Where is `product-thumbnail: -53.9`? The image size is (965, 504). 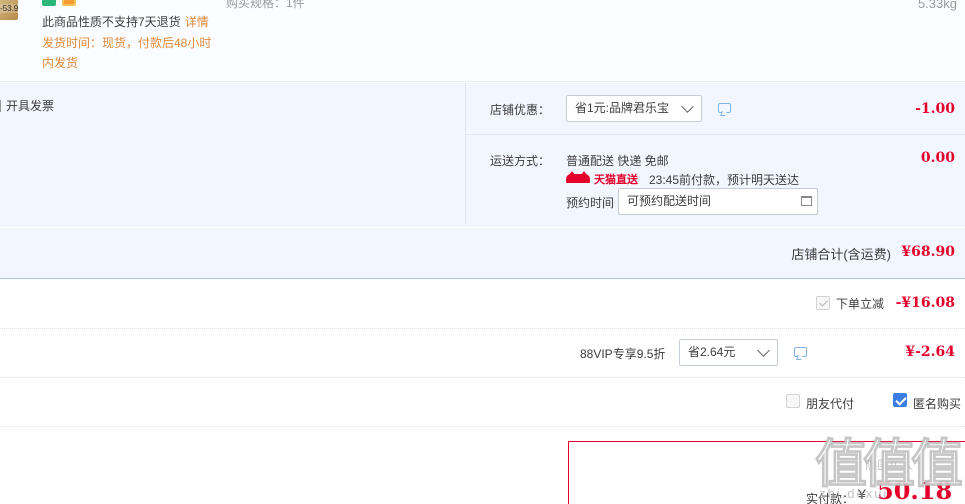
product-thumbnail: -53.9 is located at coordinates (9, 10).